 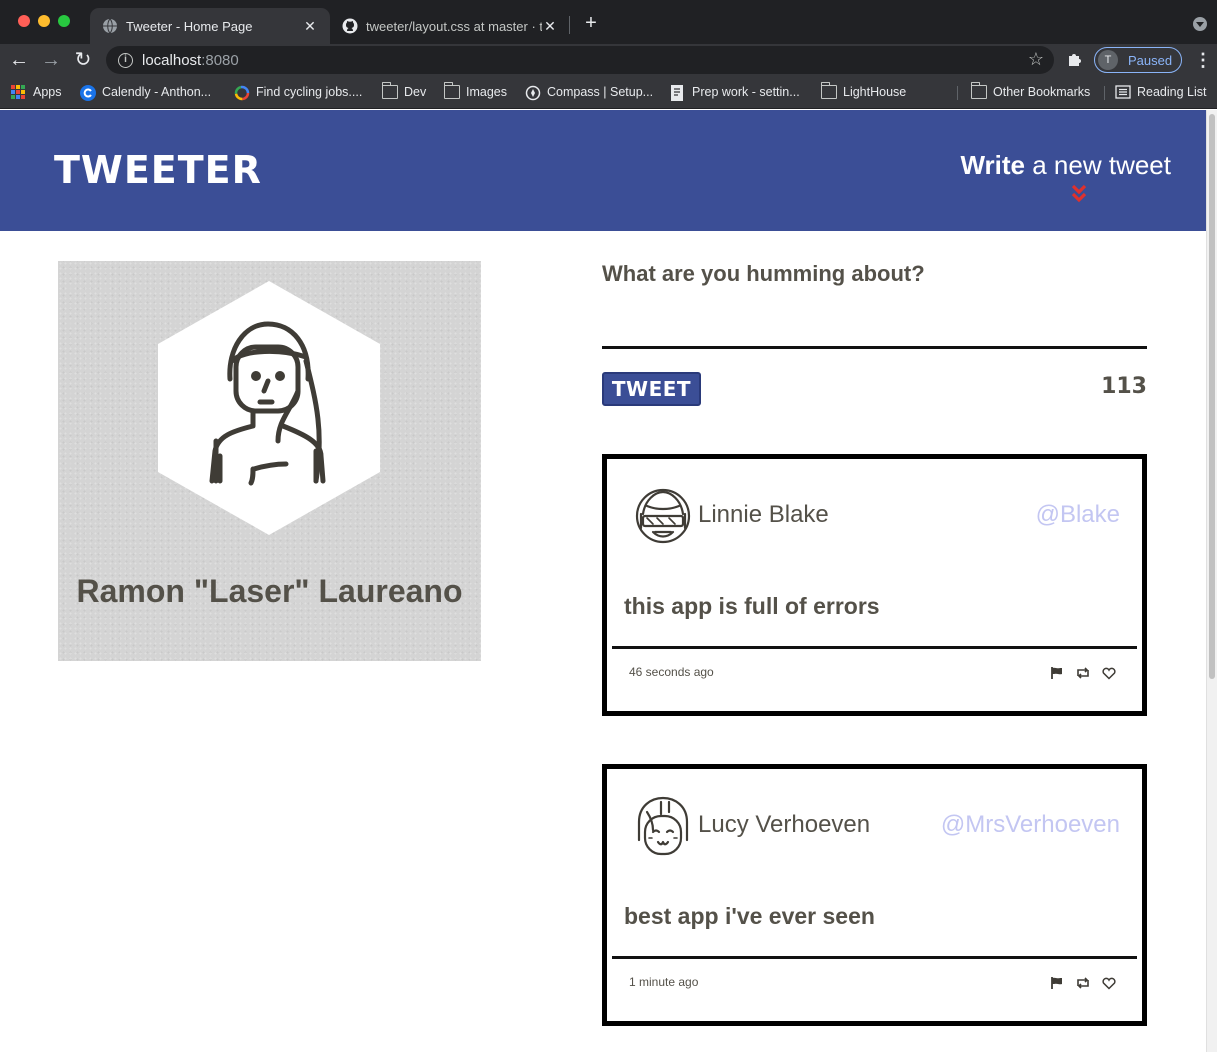 I want to click on bookmark-reading-list: Reading List, so click(x=1161, y=92).